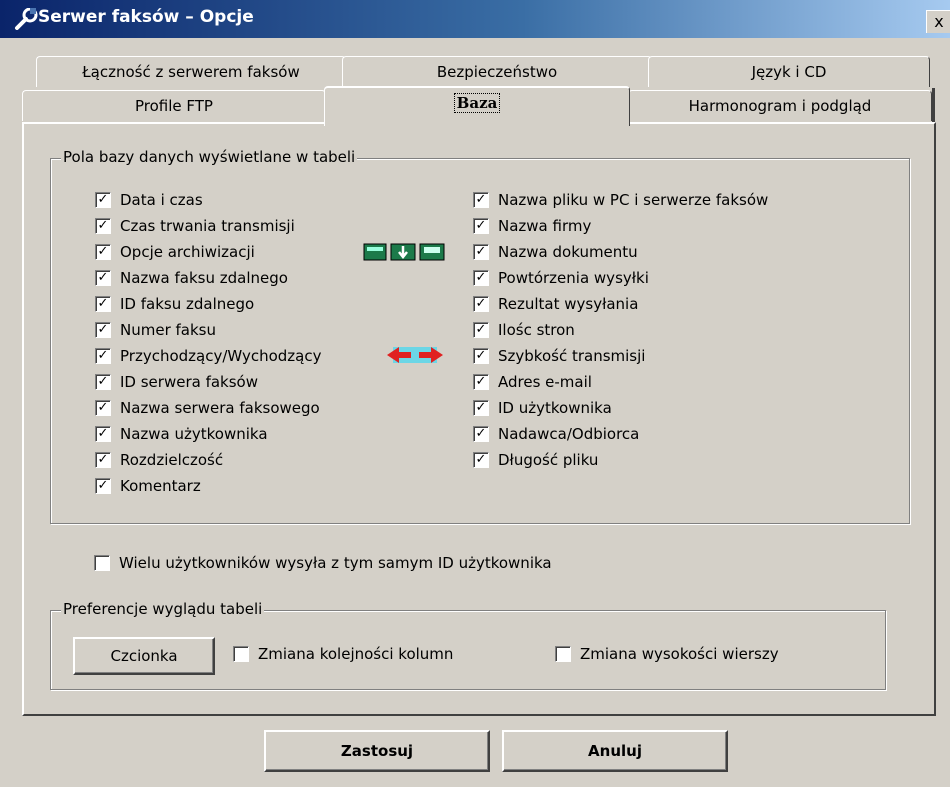  I want to click on field-rezultat-wysylania: ✓ Rezultat wysyłania, so click(555, 304).